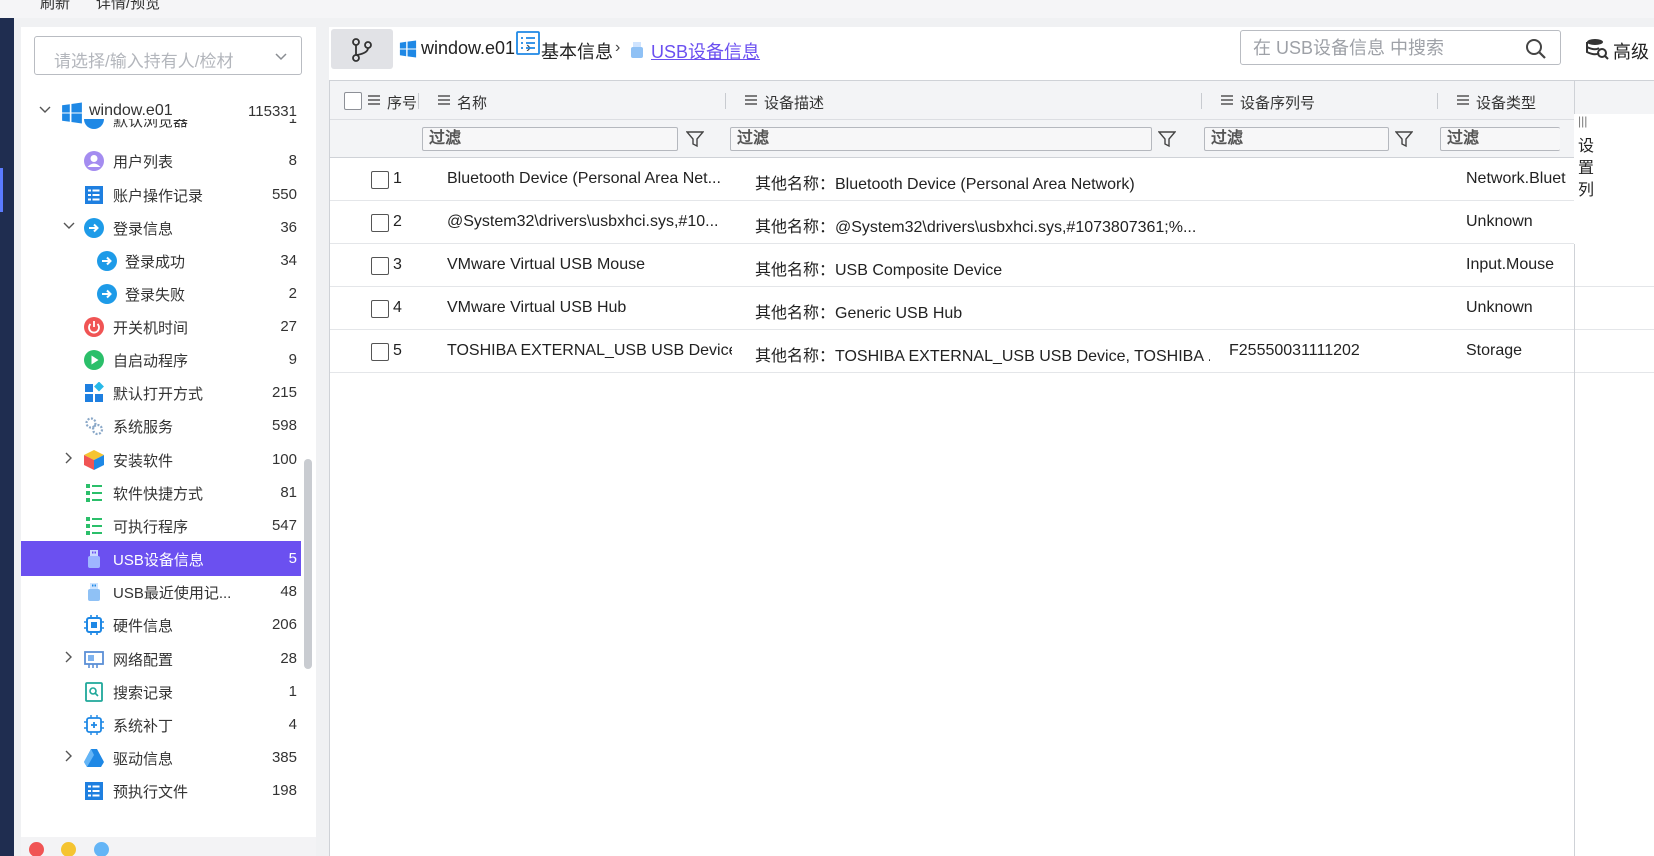 This screenshot has height=856, width=1654. Describe the element at coordinates (589, 350) in the screenshot. I see `cell-name: TOSHIBA EXTERNAL_USB USB Device` at that location.